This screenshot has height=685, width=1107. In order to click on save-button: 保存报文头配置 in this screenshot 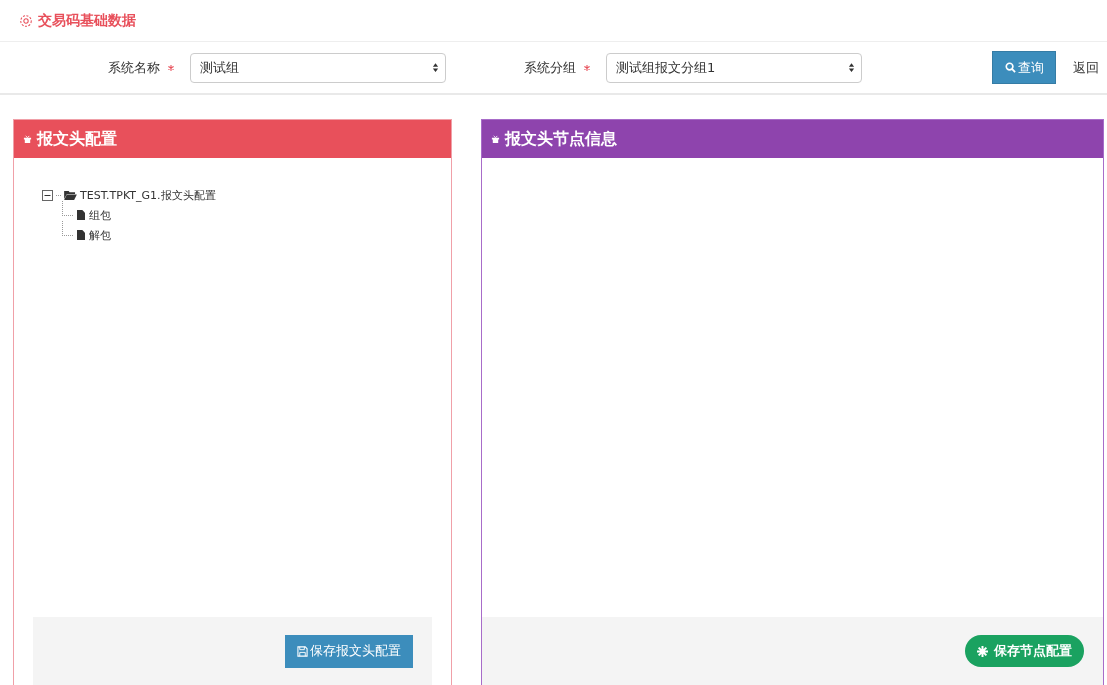, I will do `click(349, 651)`.